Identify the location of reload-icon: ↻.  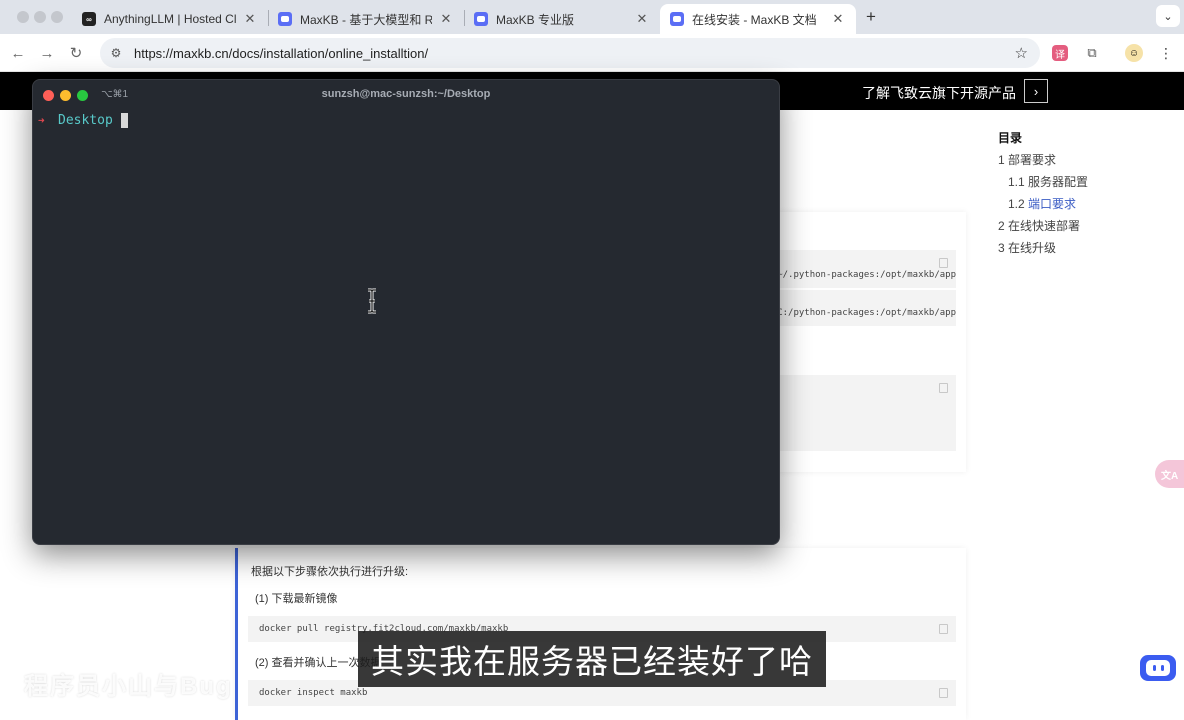
(76, 53).